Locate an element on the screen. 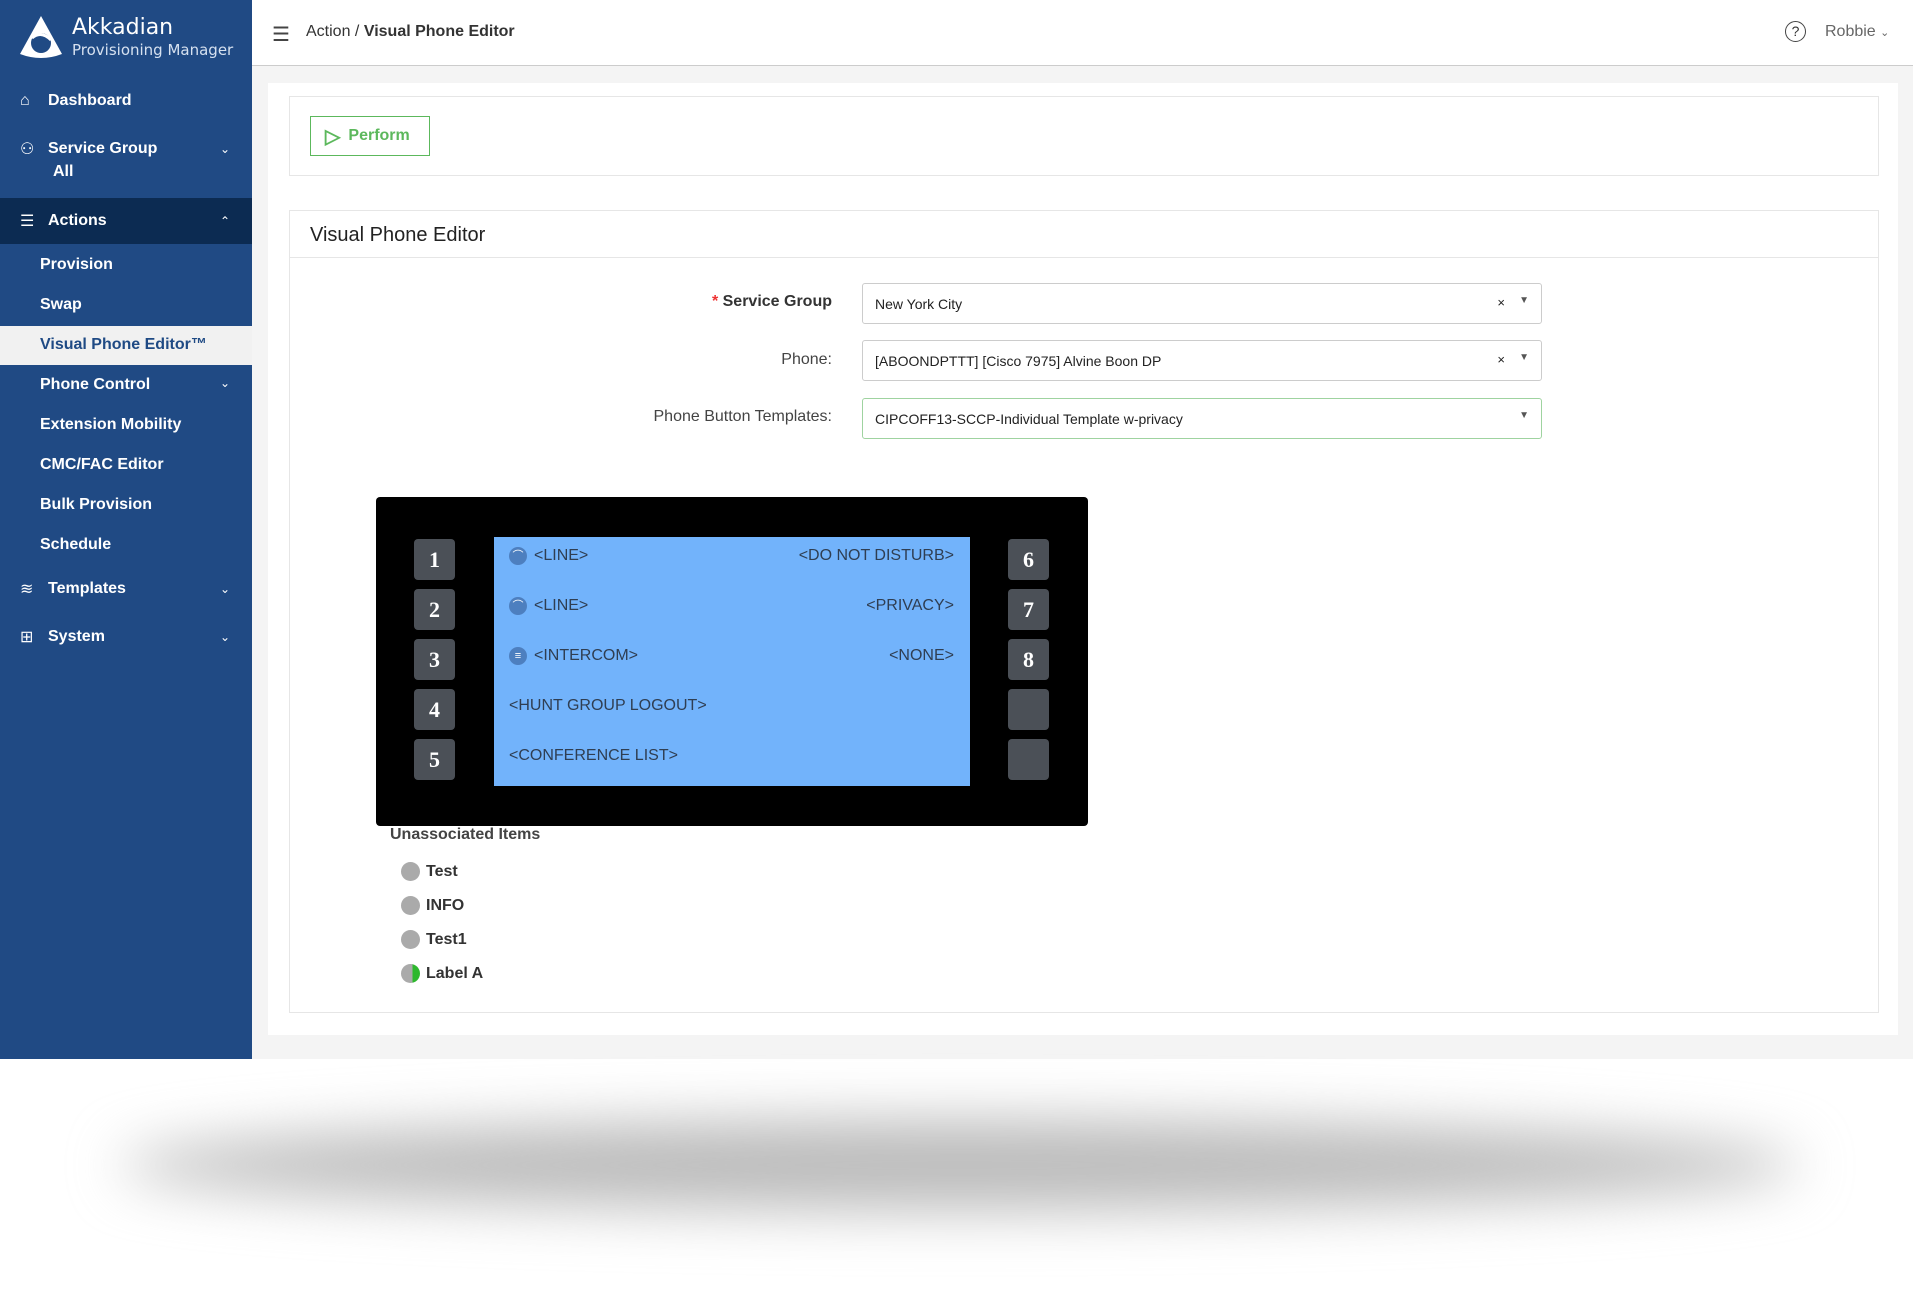 Image resolution: width=1913 pixels, height=1300 pixels. perform-button: ▷ Perform is located at coordinates (370, 136).